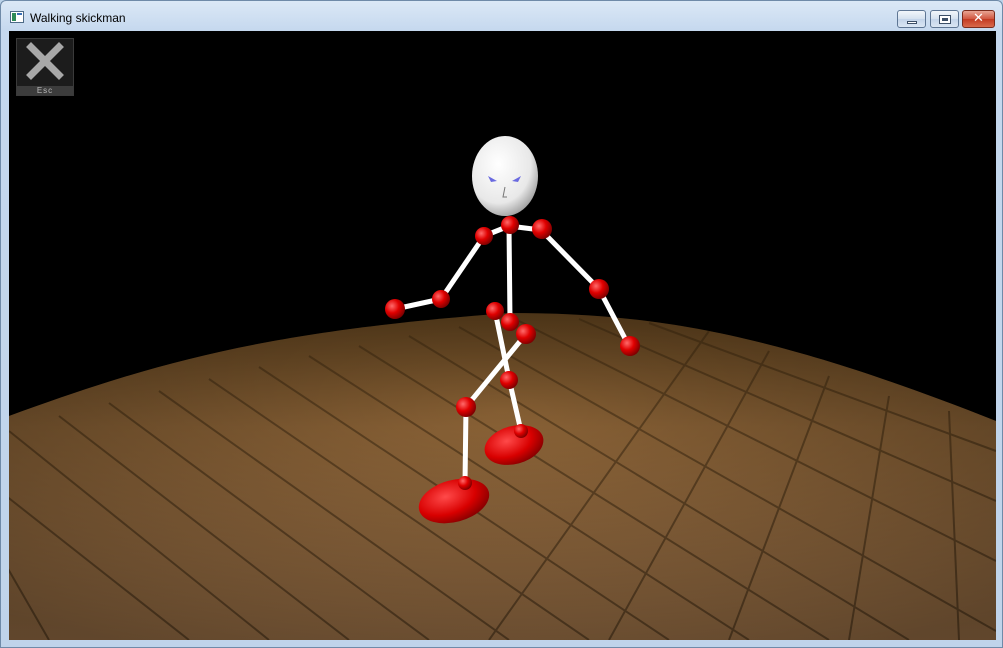 Image resolution: width=1003 pixels, height=648 pixels. I want to click on stickman-head, so click(505, 176).